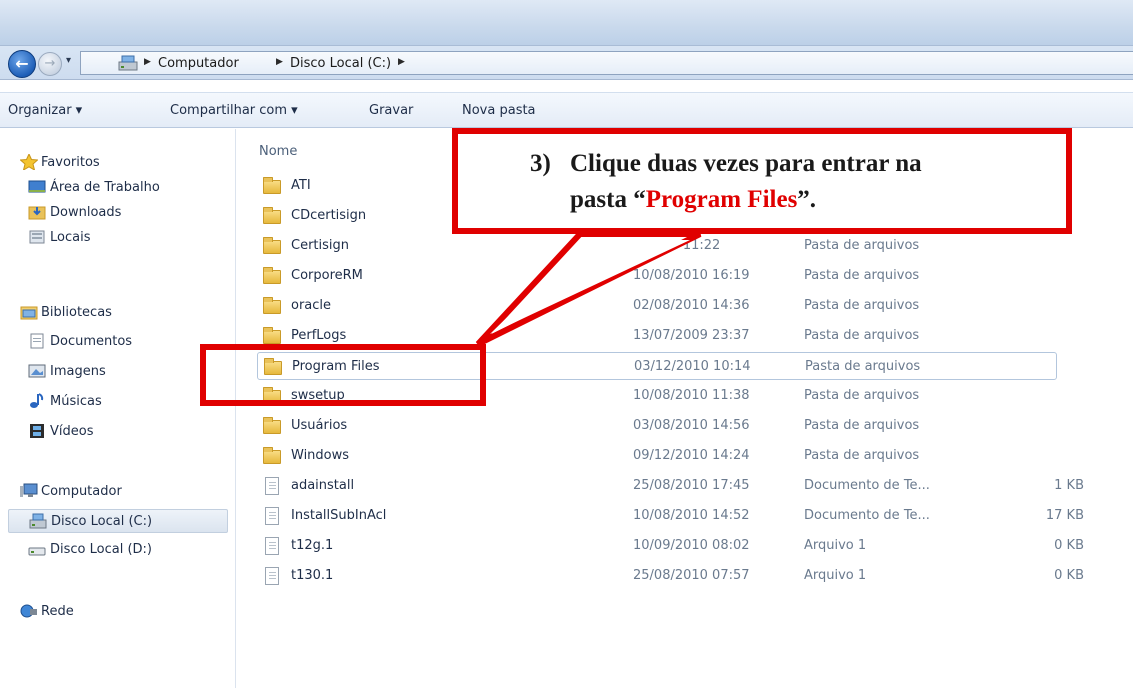 The width and height of the screenshot is (1133, 688). Describe the element at coordinates (38, 521) in the screenshot. I see `local-disk-c-icon` at that location.